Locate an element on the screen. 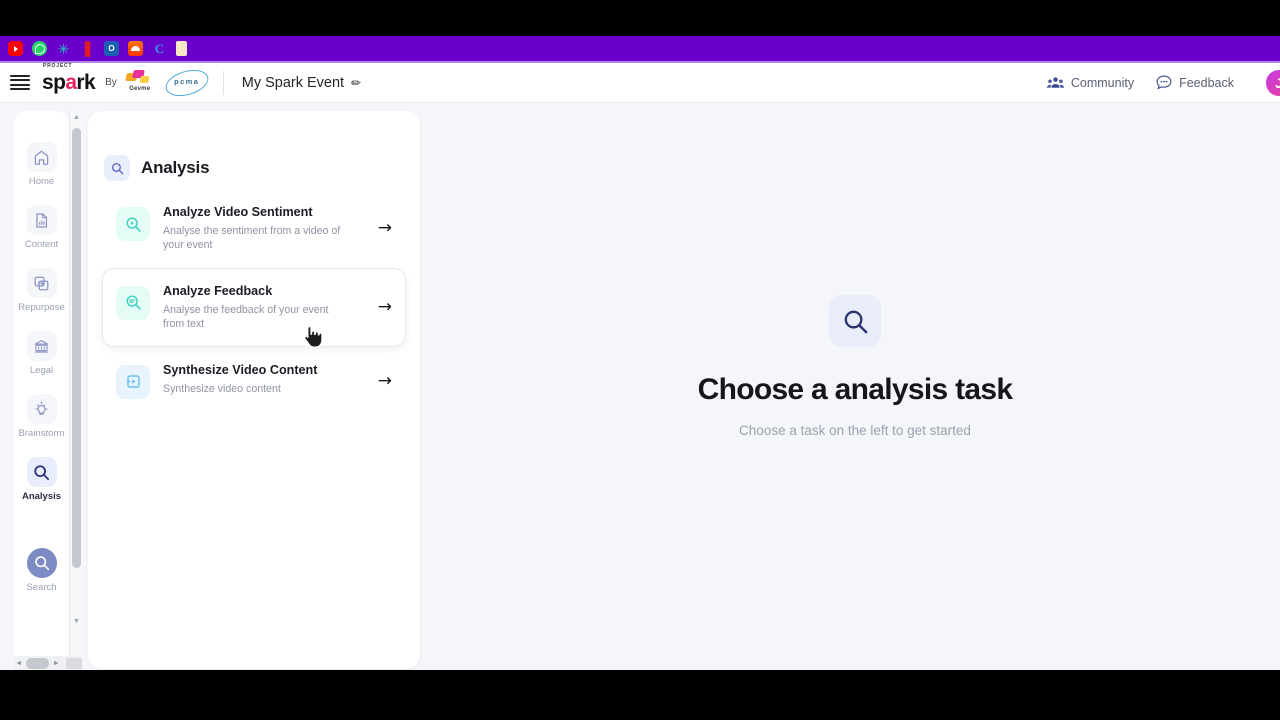 The width and height of the screenshot is (1280, 720). sidebar-item-repurpose: Repurpose is located at coordinates (42, 290).